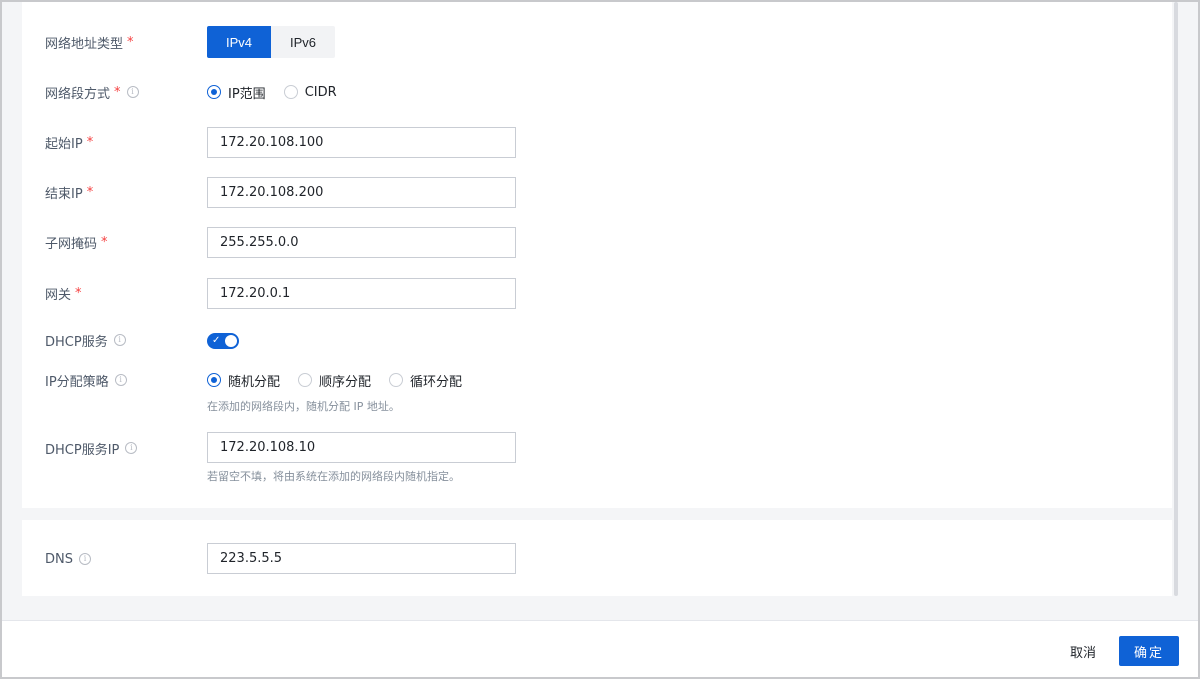  What do you see at coordinates (64, 194) in the screenshot?
I see `end-ip-label-text: 结束IP` at bounding box center [64, 194].